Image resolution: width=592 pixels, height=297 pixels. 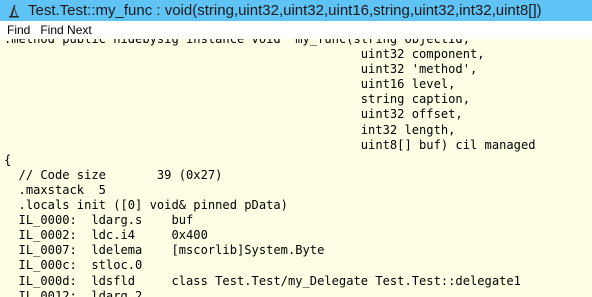 What do you see at coordinates (106, 235) in the screenshot?
I see `code-line: IL_0002: ldc.i4 0x400` at bounding box center [106, 235].